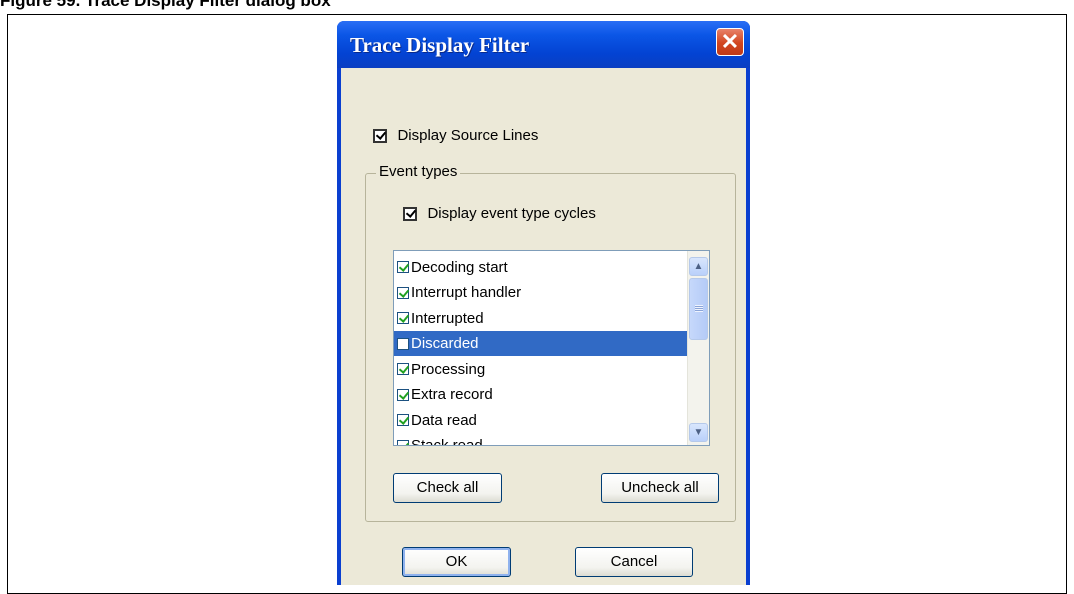  What do you see at coordinates (541, 369) in the screenshot?
I see `list-item: Processing` at bounding box center [541, 369].